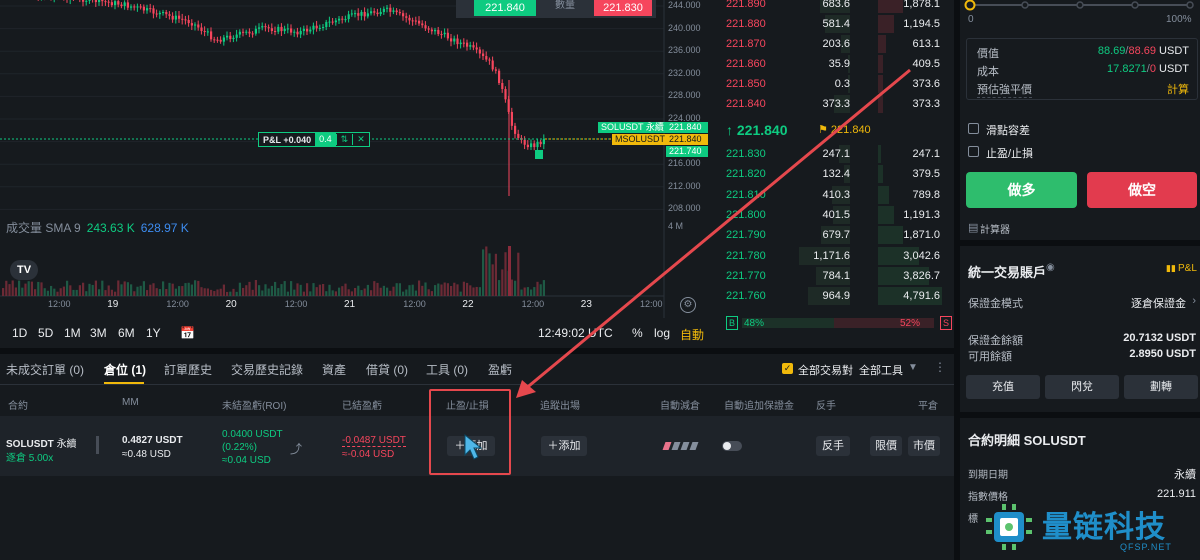 The width and height of the screenshot is (1200, 560). Describe the element at coordinates (688, 305) in the screenshot. I see `gear-icon: ⚙` at that location.